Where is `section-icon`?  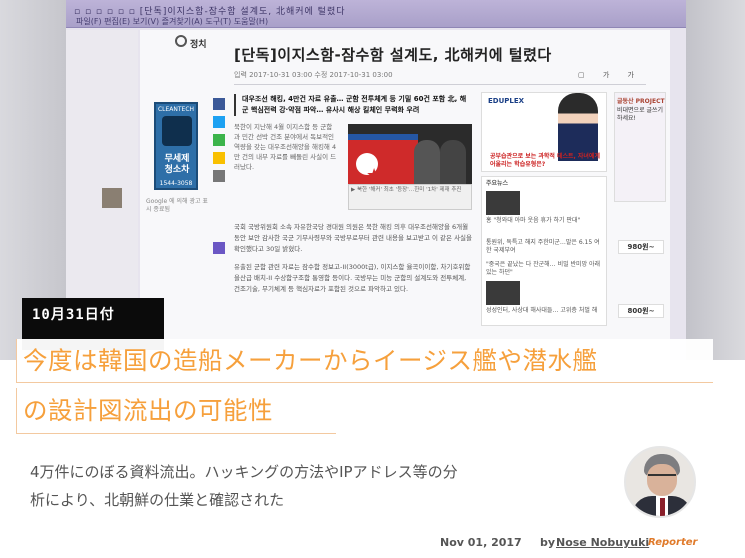
section-icon is located at coordinates (181, 41).